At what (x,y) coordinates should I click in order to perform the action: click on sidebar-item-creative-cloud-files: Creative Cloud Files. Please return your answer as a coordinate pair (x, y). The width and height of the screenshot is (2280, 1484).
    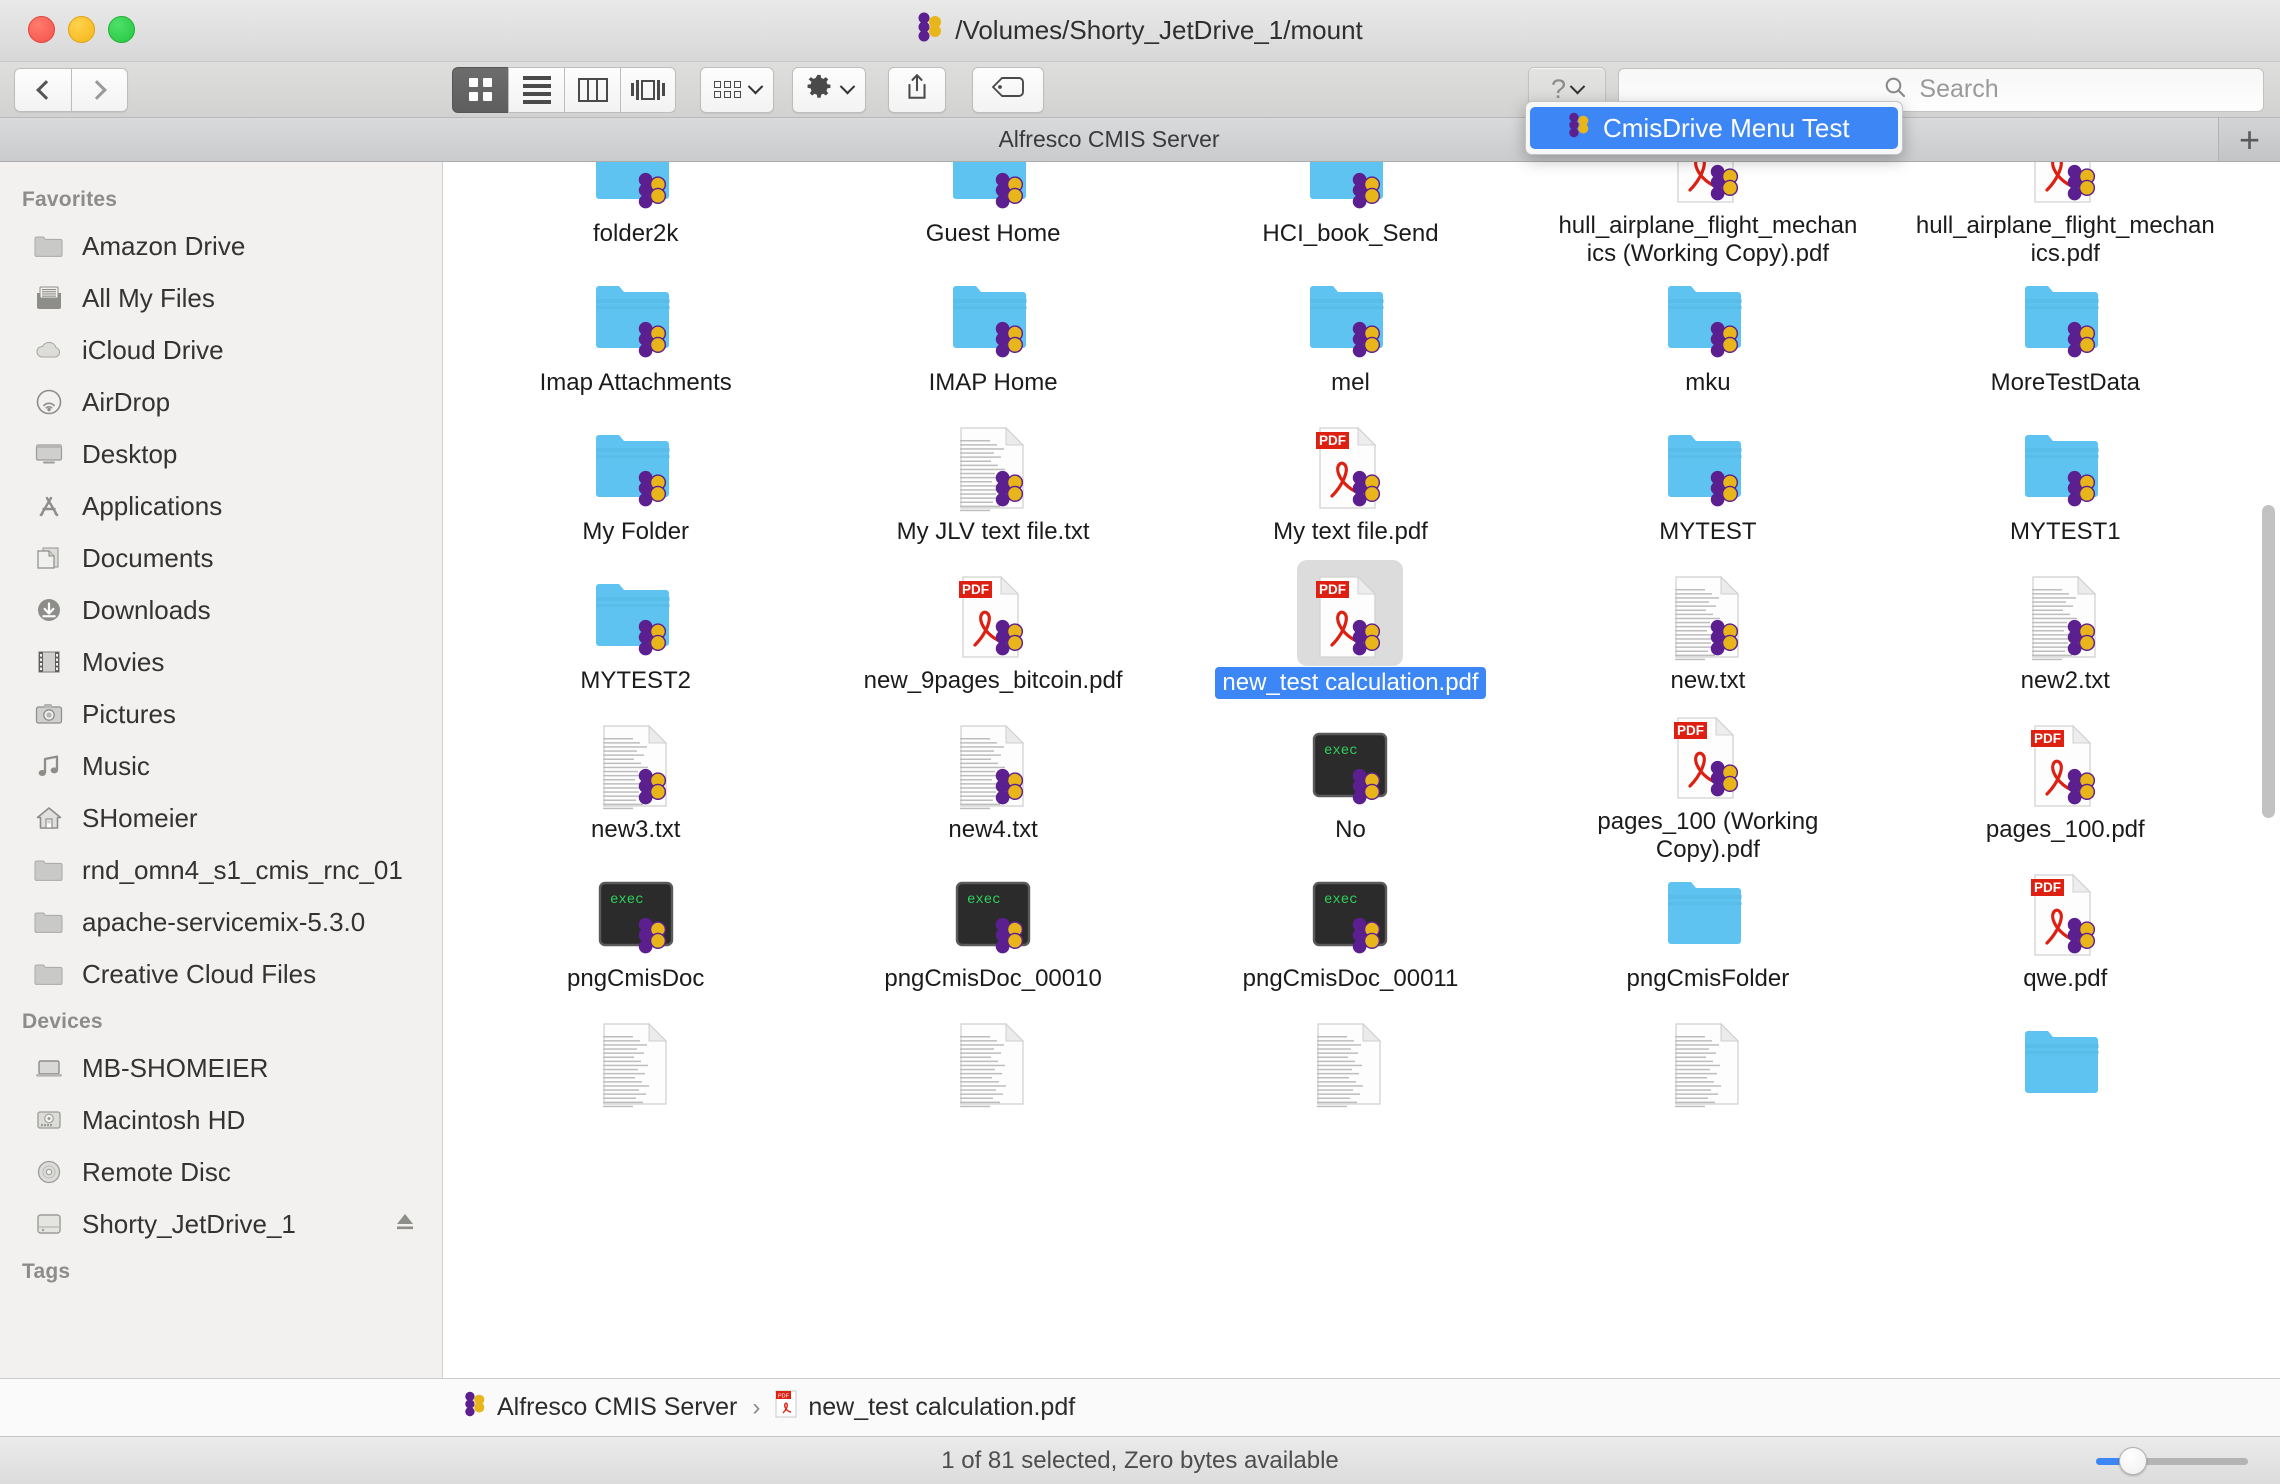
    Looking at the image, I should click on (221, 974).